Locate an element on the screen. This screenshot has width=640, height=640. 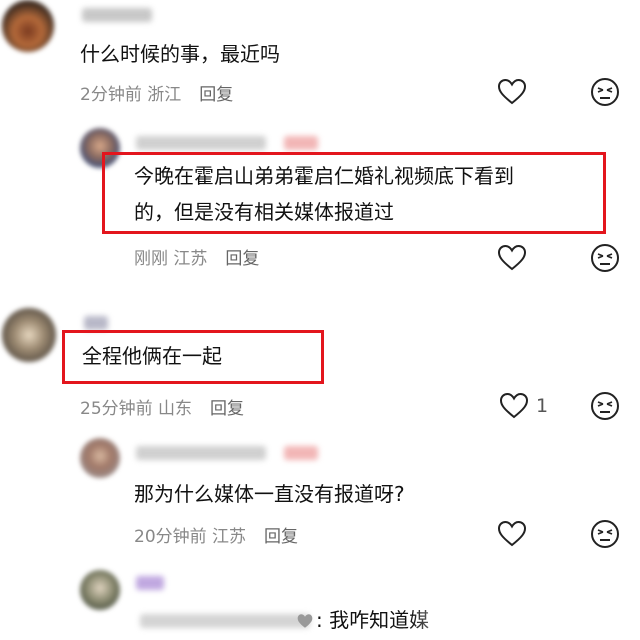
fade-overlay is located at coordinates (440, 620).